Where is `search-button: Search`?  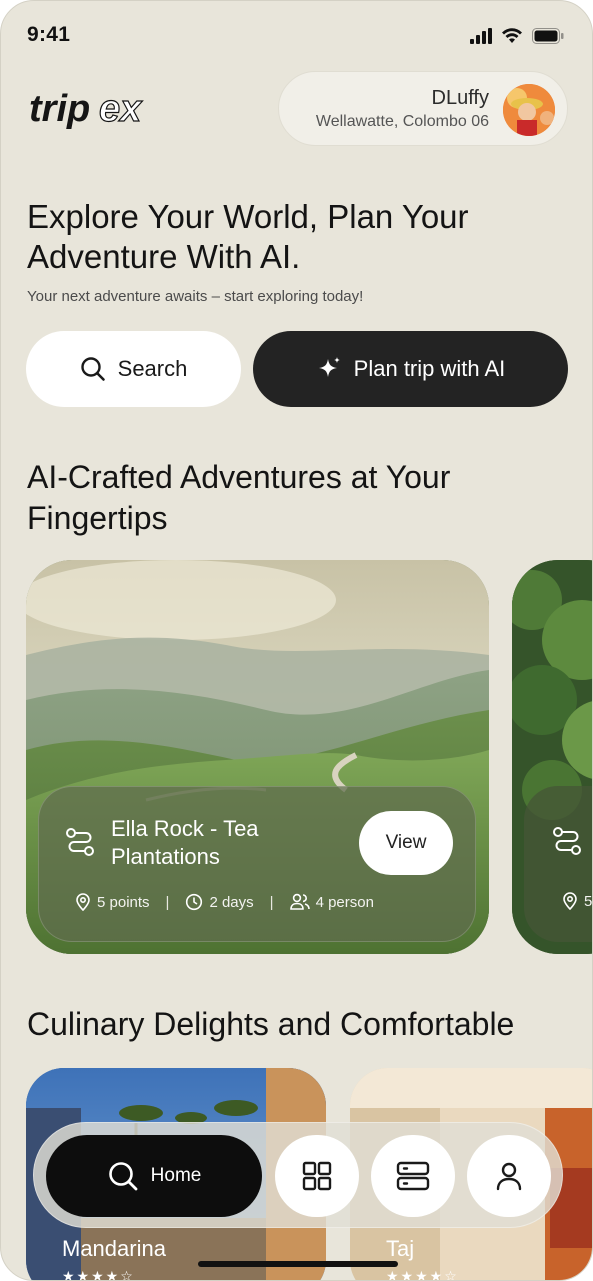 search-button: Search is located at coordinates (133, 369).